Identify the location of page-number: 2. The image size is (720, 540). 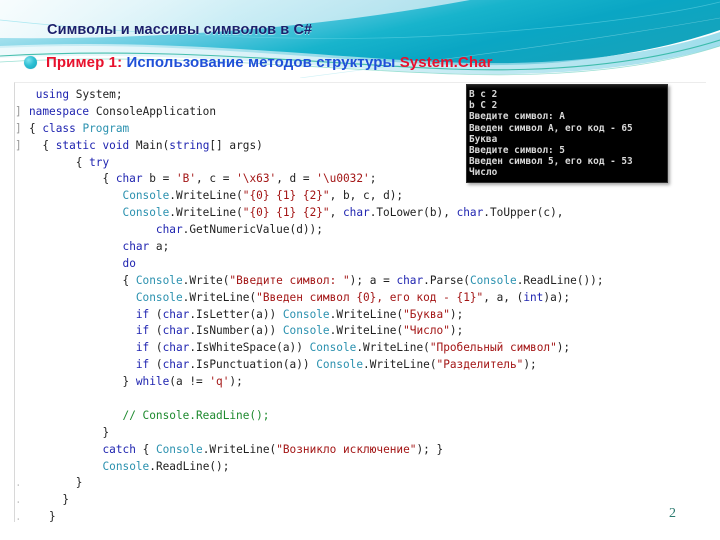
(672, 513).